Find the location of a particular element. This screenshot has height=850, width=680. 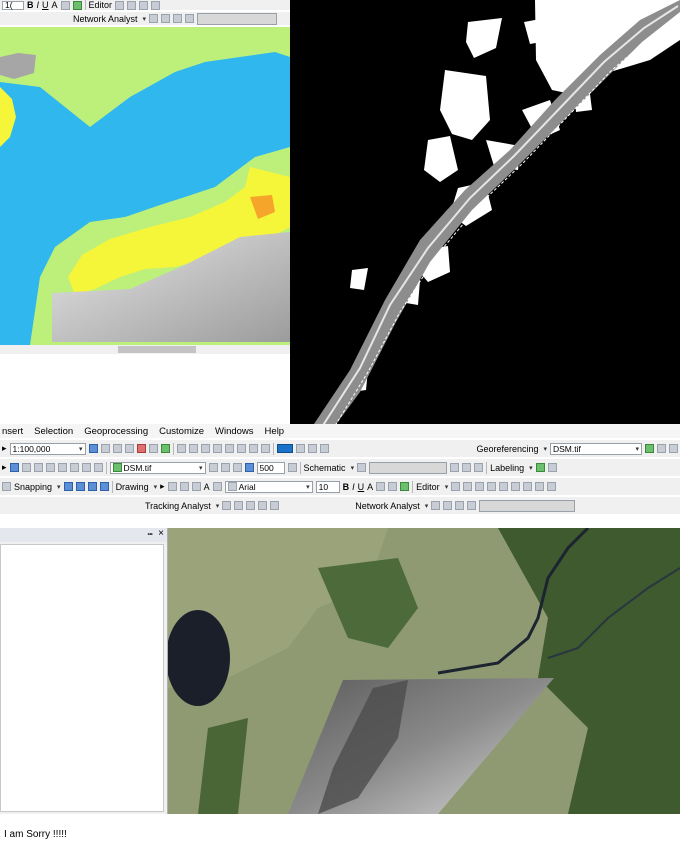

resolution-input: 500 is located at coordinates (270, 467).